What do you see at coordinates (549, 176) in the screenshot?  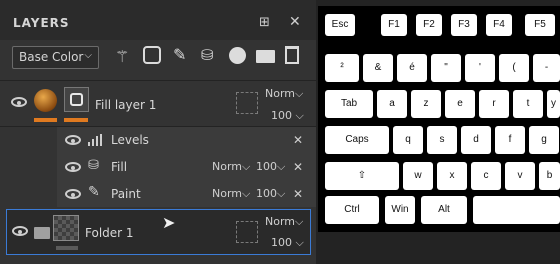 I see `key-b: b` at bounding box center [549, 176].